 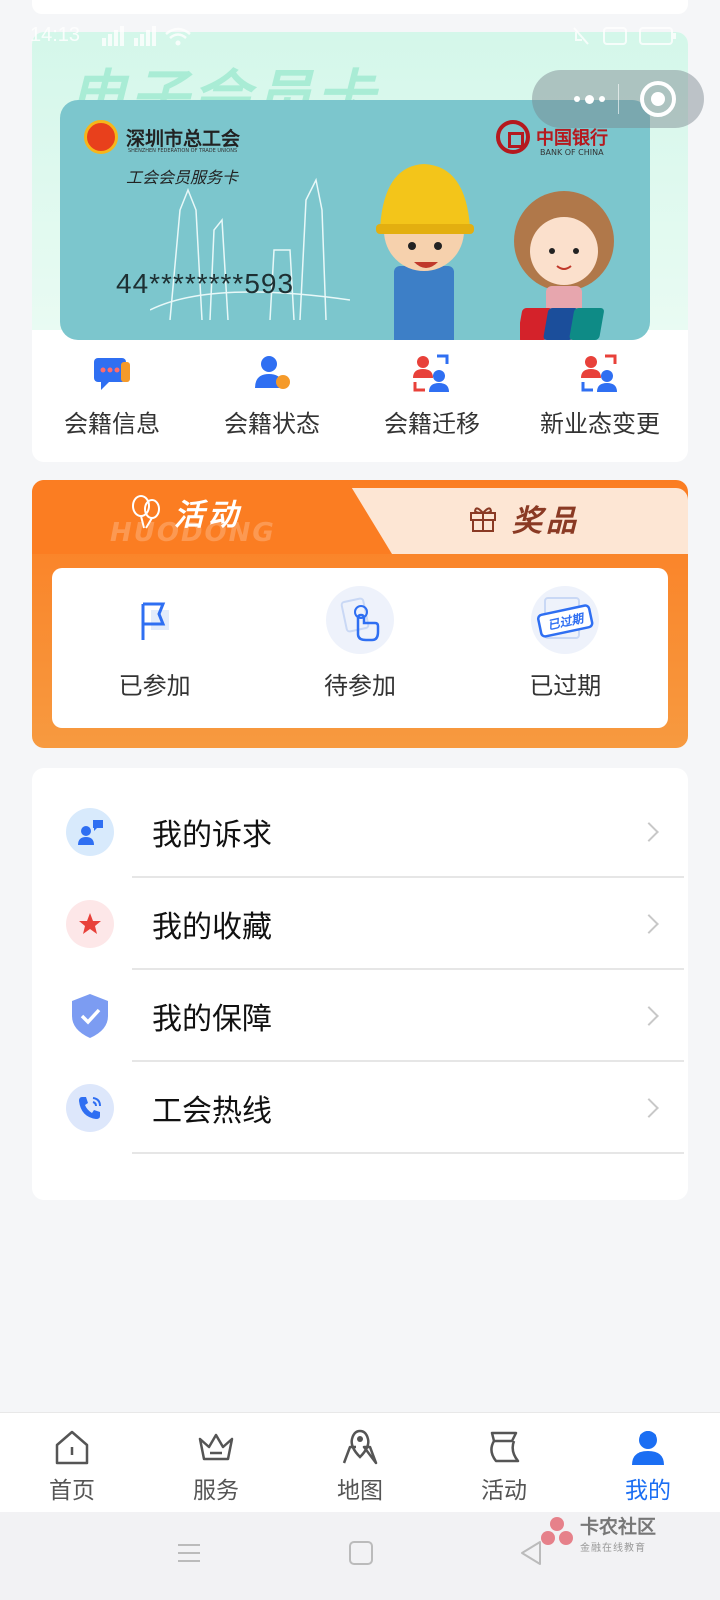 What do you see at coordinates (648, 1448) in the screenshot?
I see `profile-icon` at bounding box center [648, 1448].